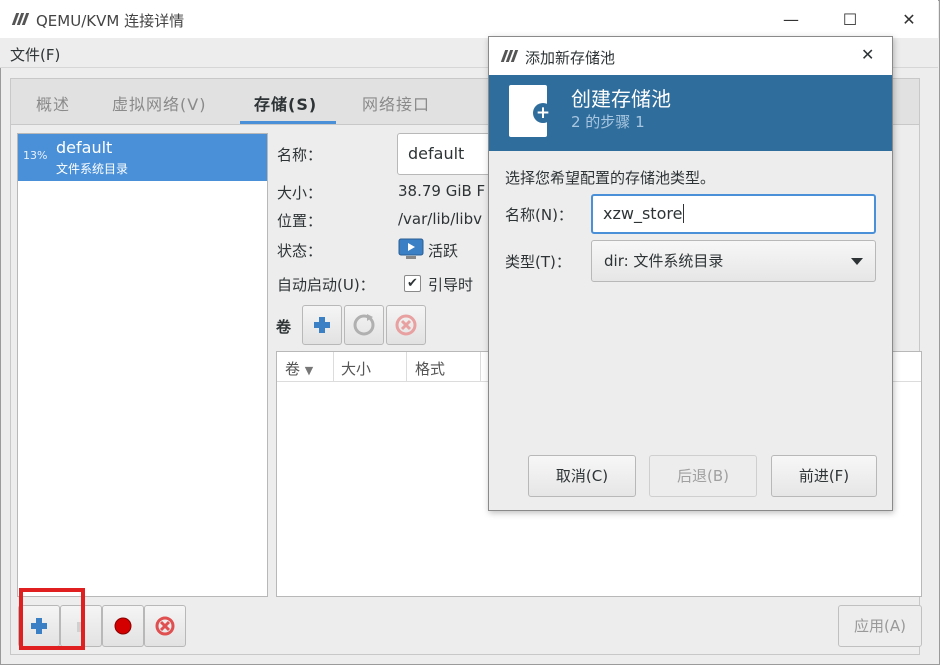  I want to click on pool-type: 文件系统目录, so click(92, 169).